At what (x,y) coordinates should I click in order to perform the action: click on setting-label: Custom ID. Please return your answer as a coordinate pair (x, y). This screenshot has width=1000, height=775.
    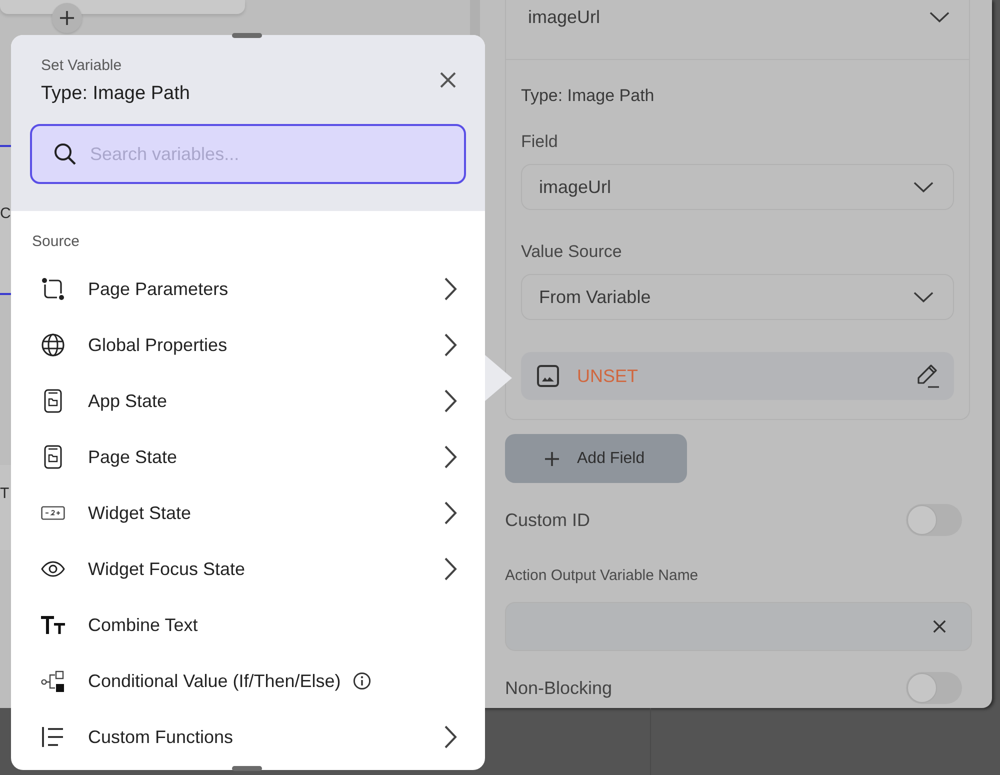
    Looking at the image, I should click on (547, 520).